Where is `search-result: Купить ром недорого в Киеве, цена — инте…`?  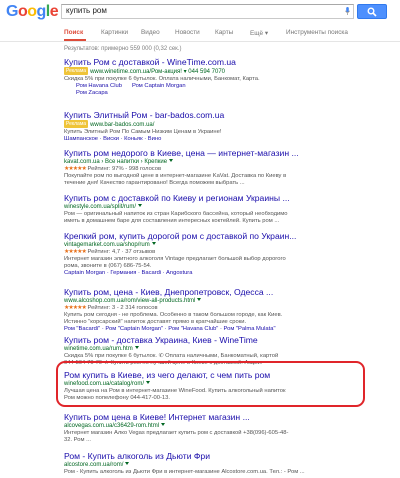 search-result: Купить ром недорого в Киеве, цена — инте… is located at coordinates (209, 167).